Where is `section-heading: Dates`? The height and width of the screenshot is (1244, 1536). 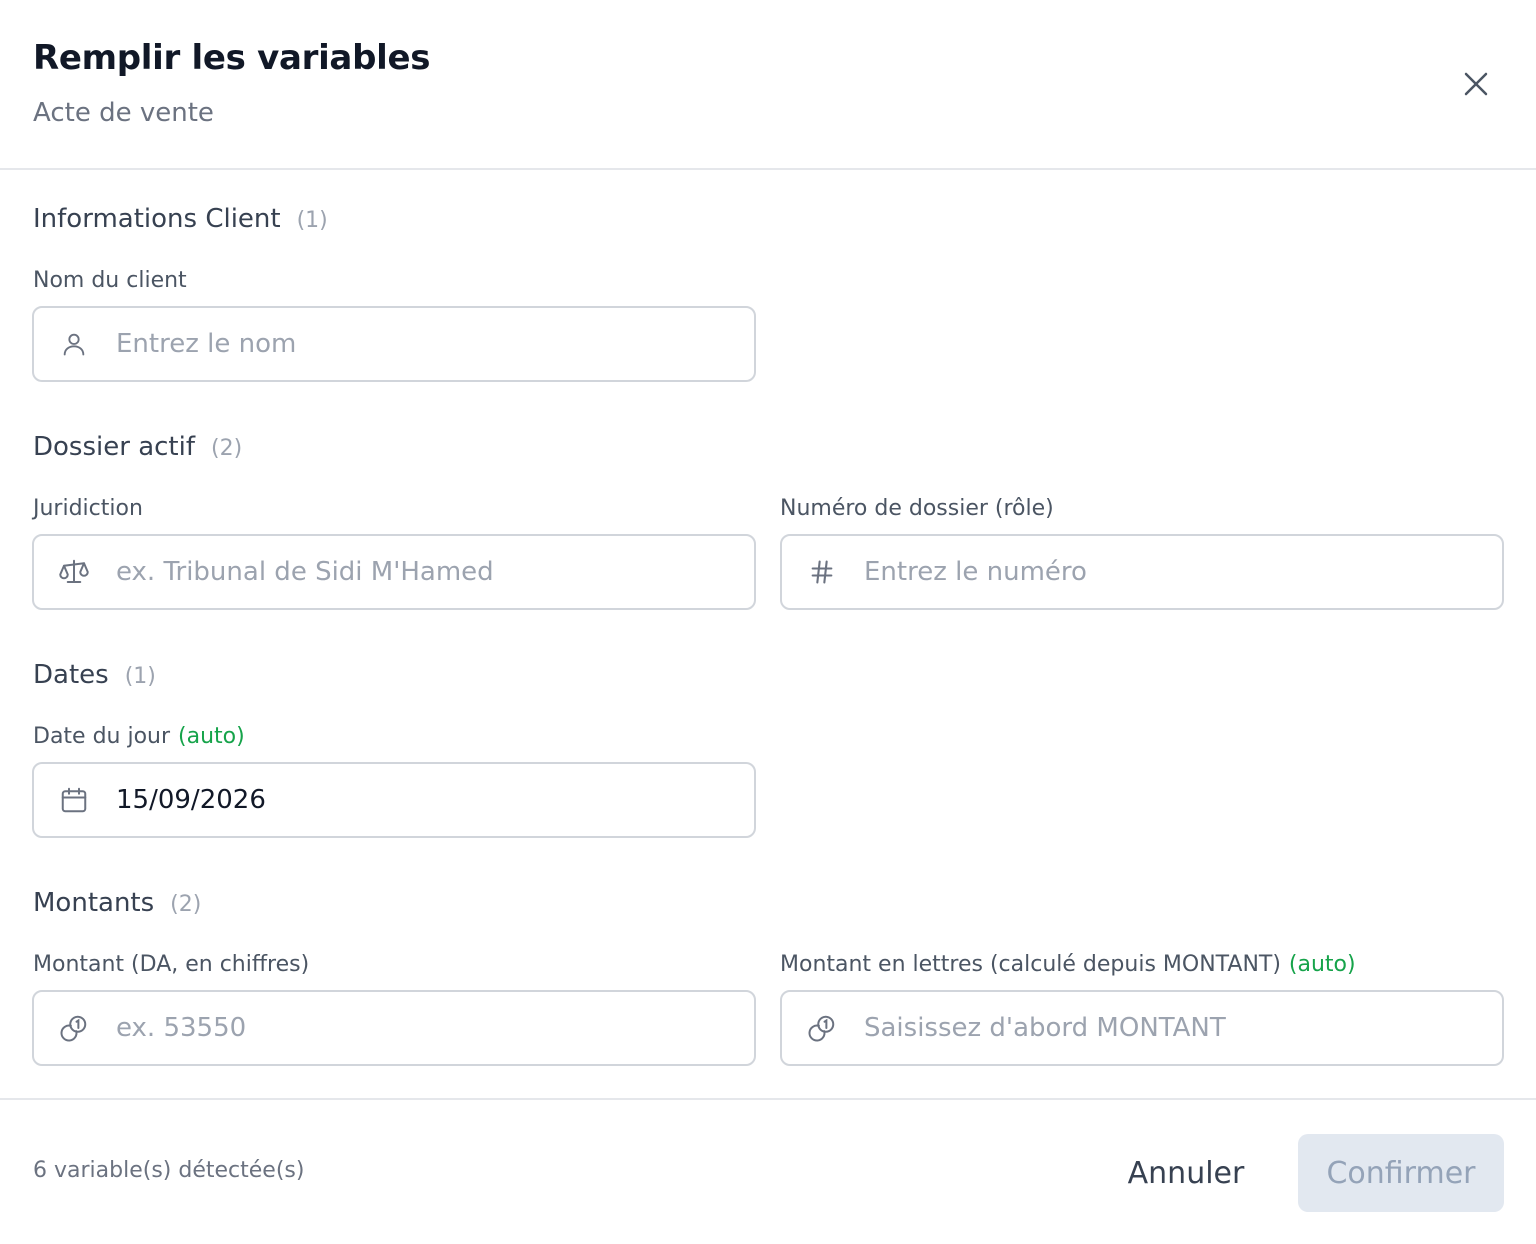 section-heading: Dates is located at coordinates (71, 675).